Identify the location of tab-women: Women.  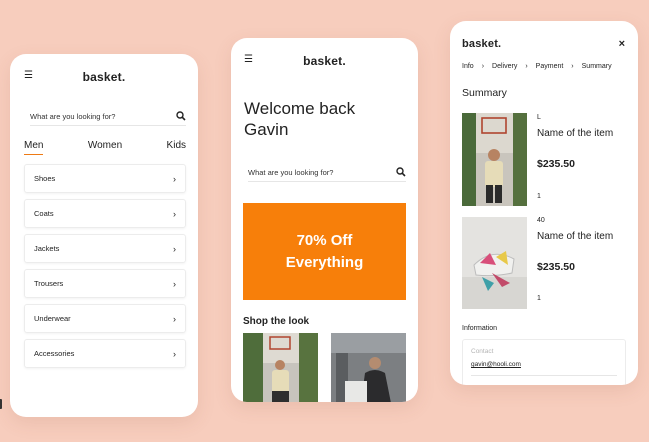
(105, 147).